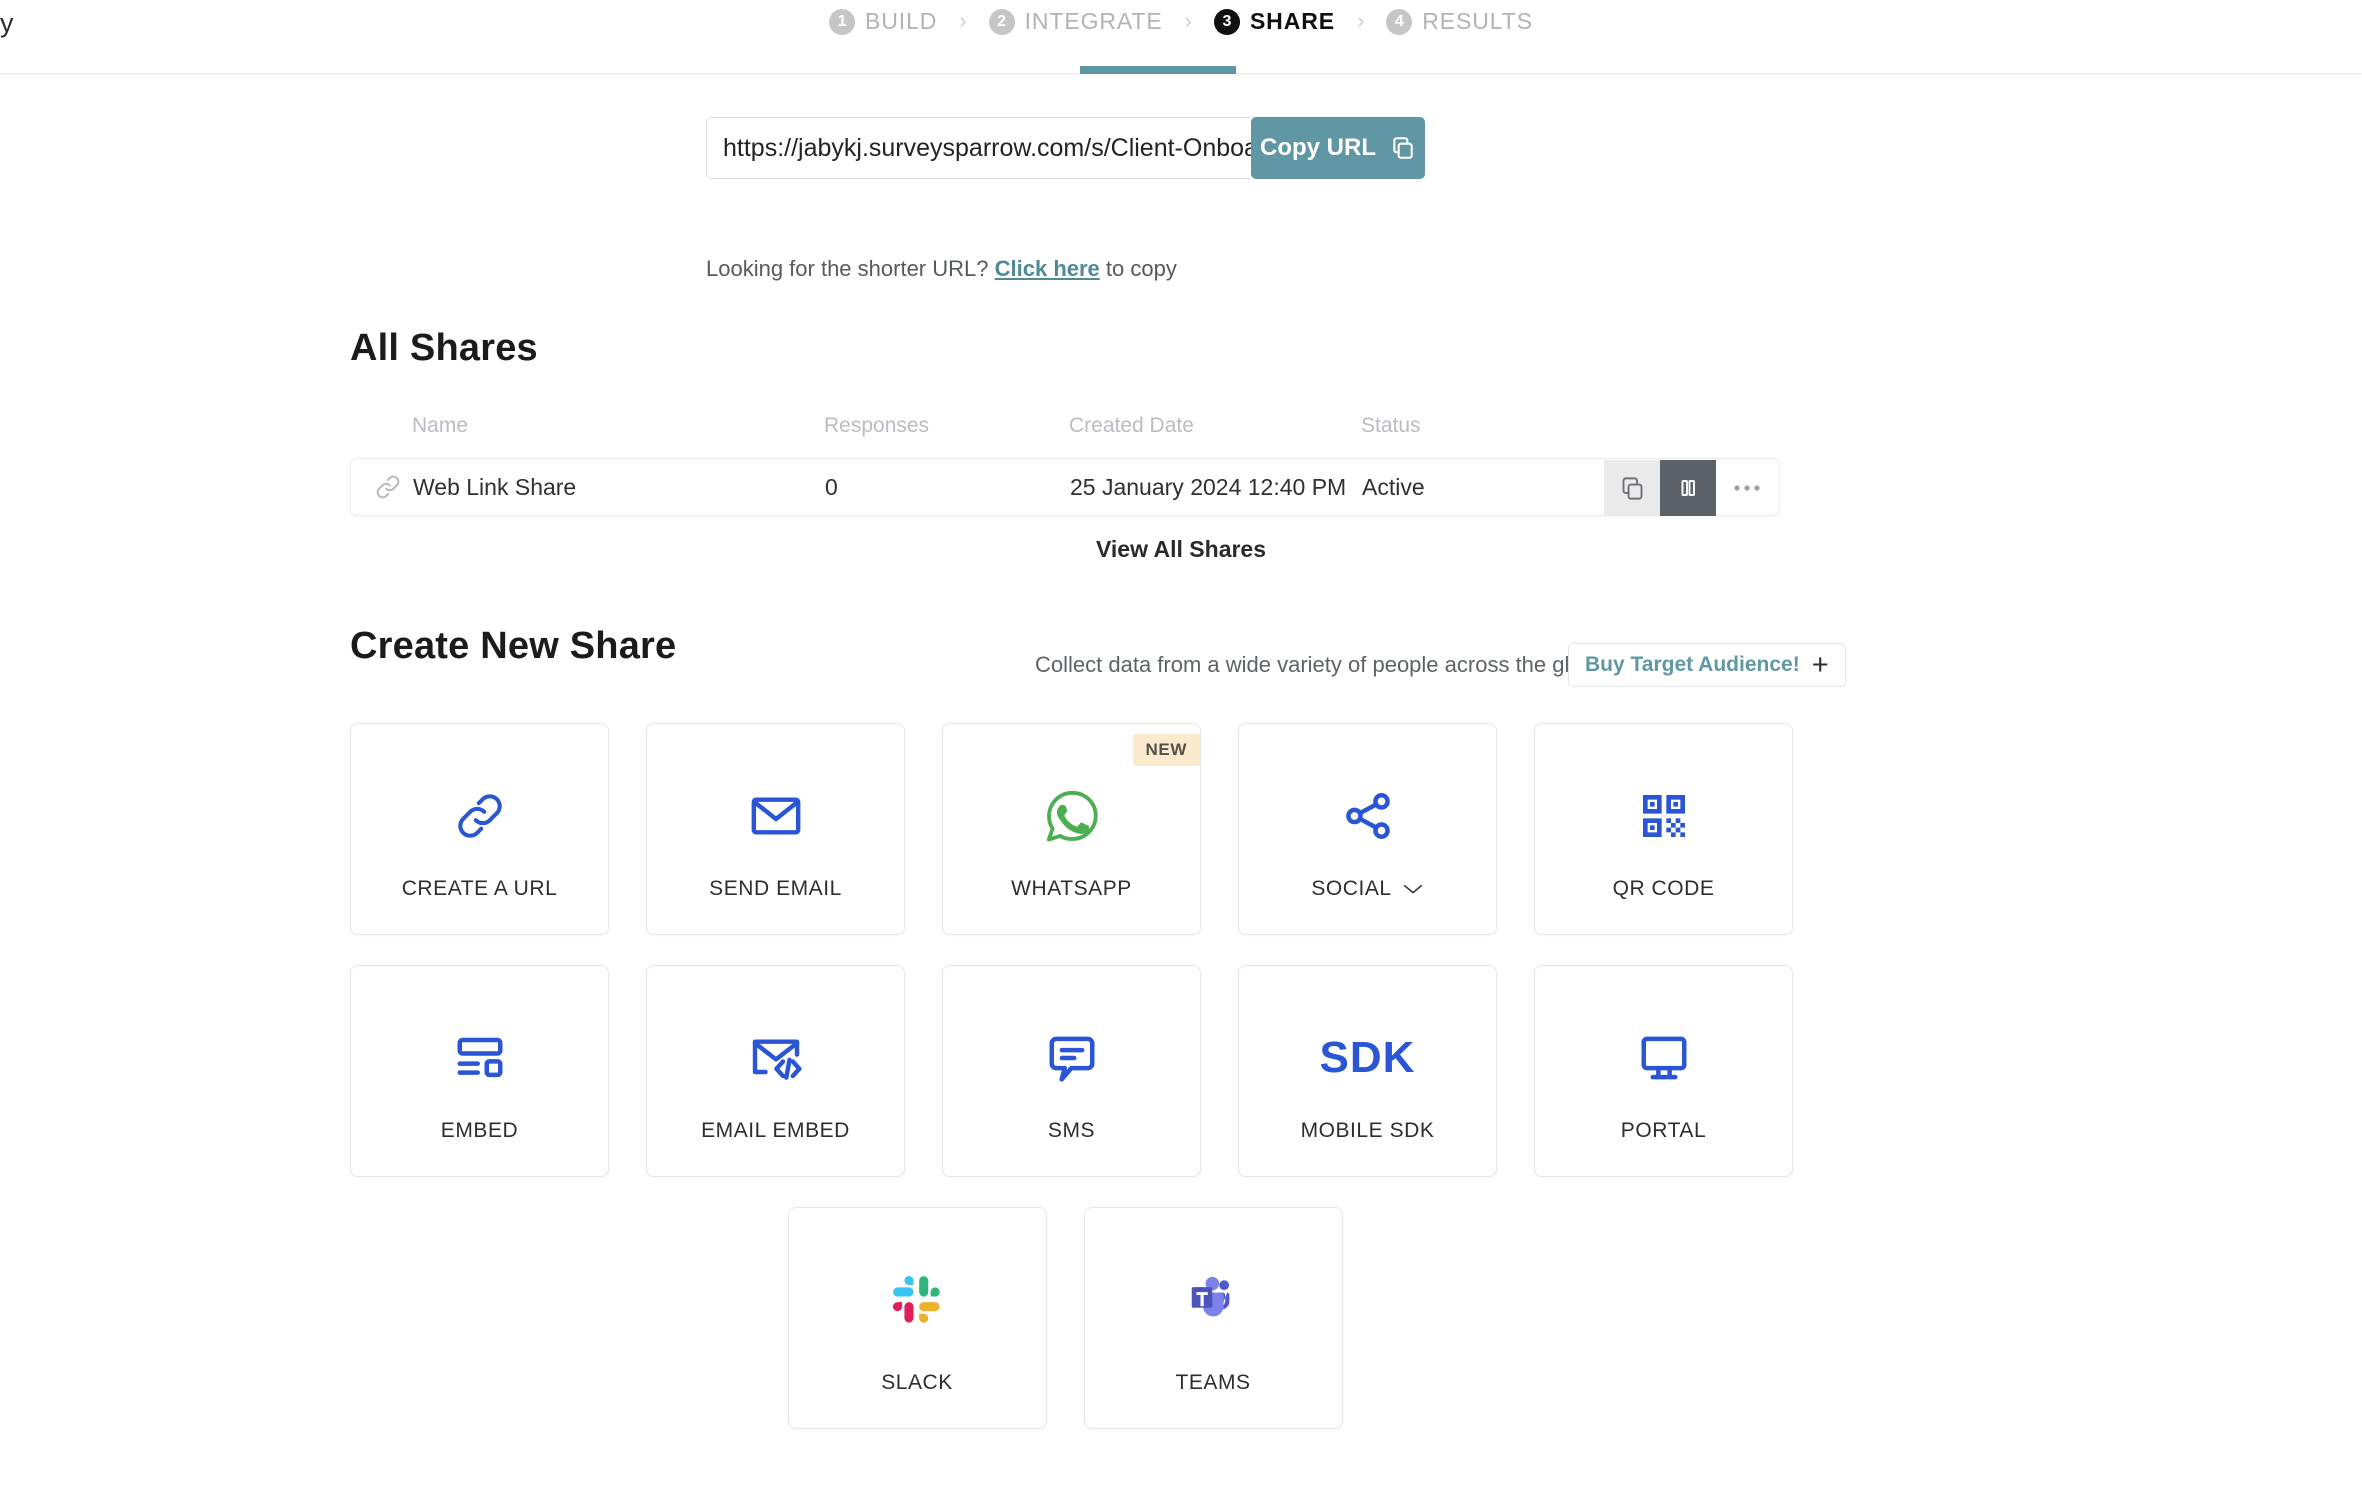 This screenshot has height=1502, width=2362. What do you see at coordinates (877, 425) in the screenshot?
I see `column-header-responses: Responses` at bounding box center [877, 425].